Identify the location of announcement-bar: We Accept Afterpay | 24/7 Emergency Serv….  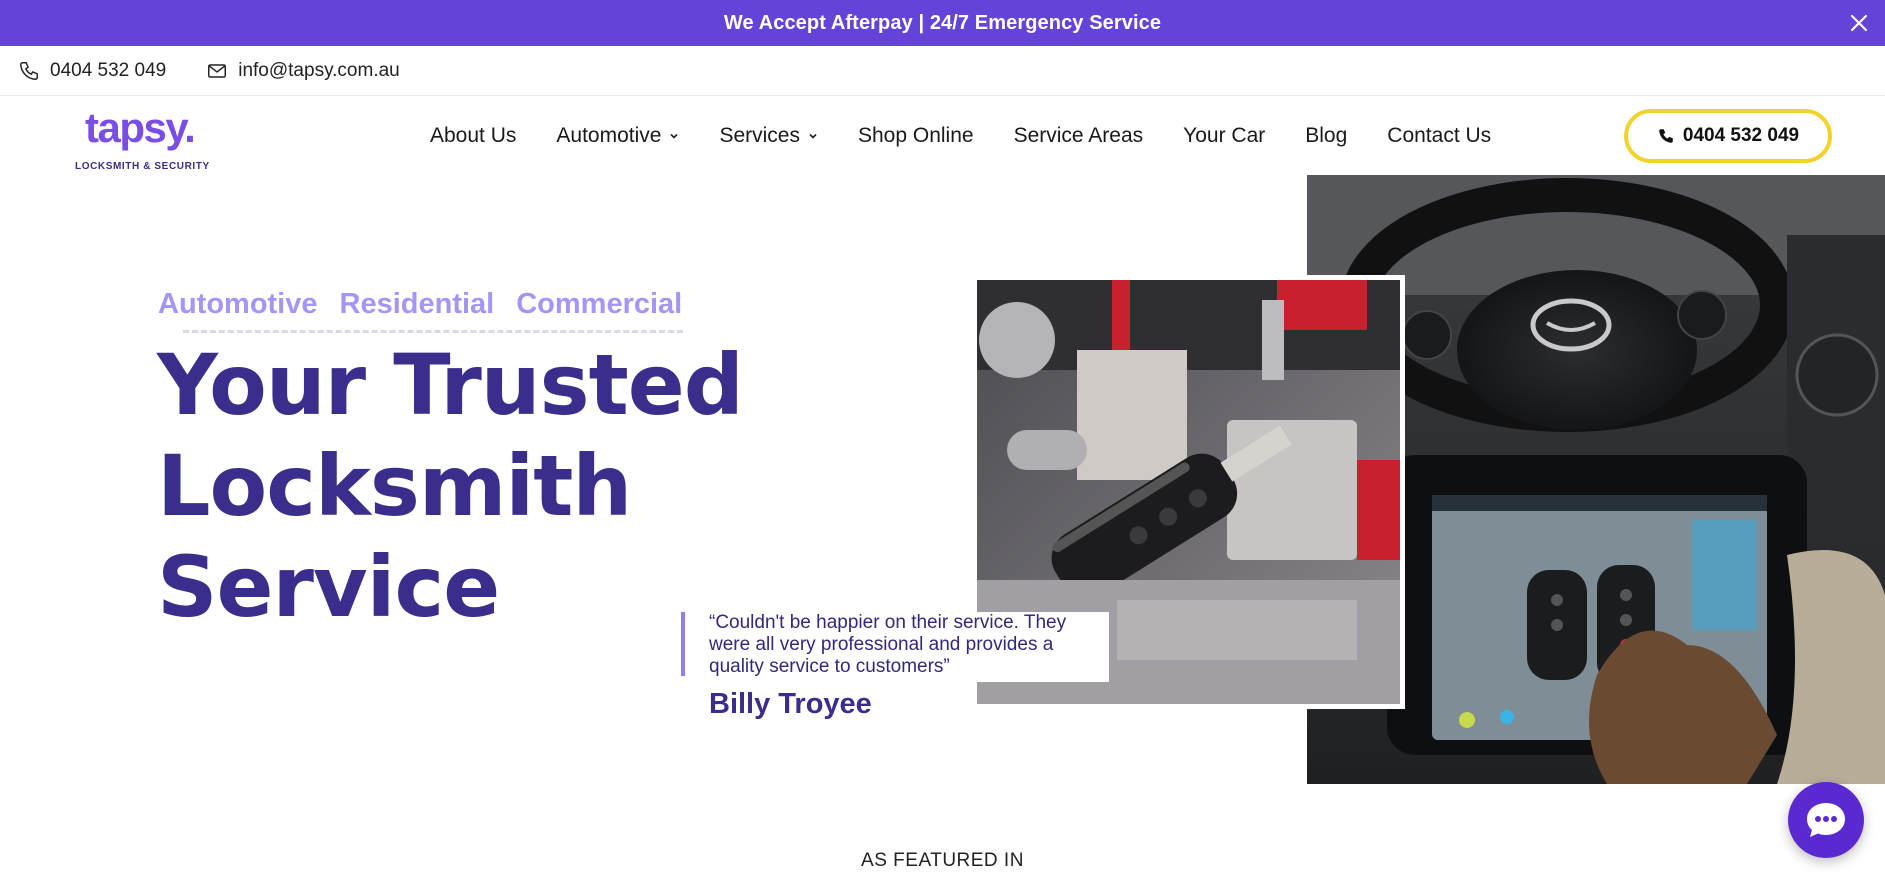
(942, 23).